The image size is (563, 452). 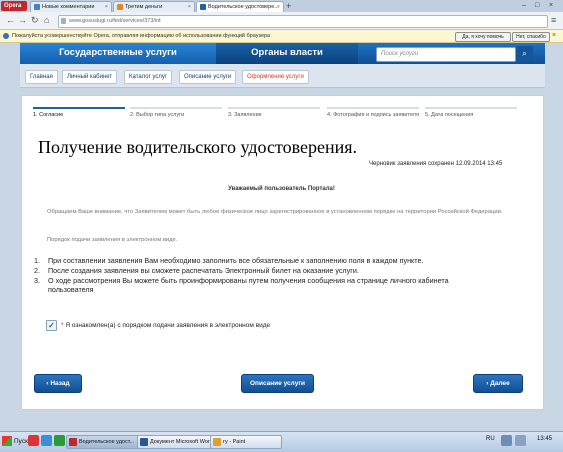 I want to click on volume-icon, so click(x=520, y=440).